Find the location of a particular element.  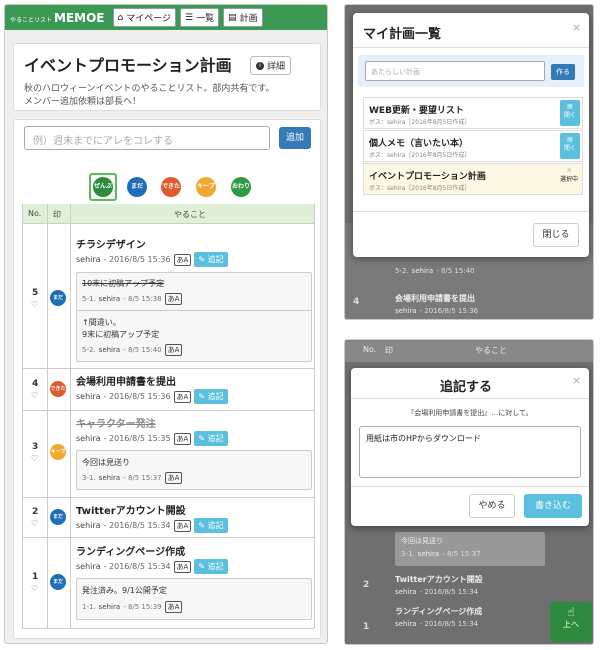

stamp-filter-all: ぜんぶ is located at coordinates (103, 187).